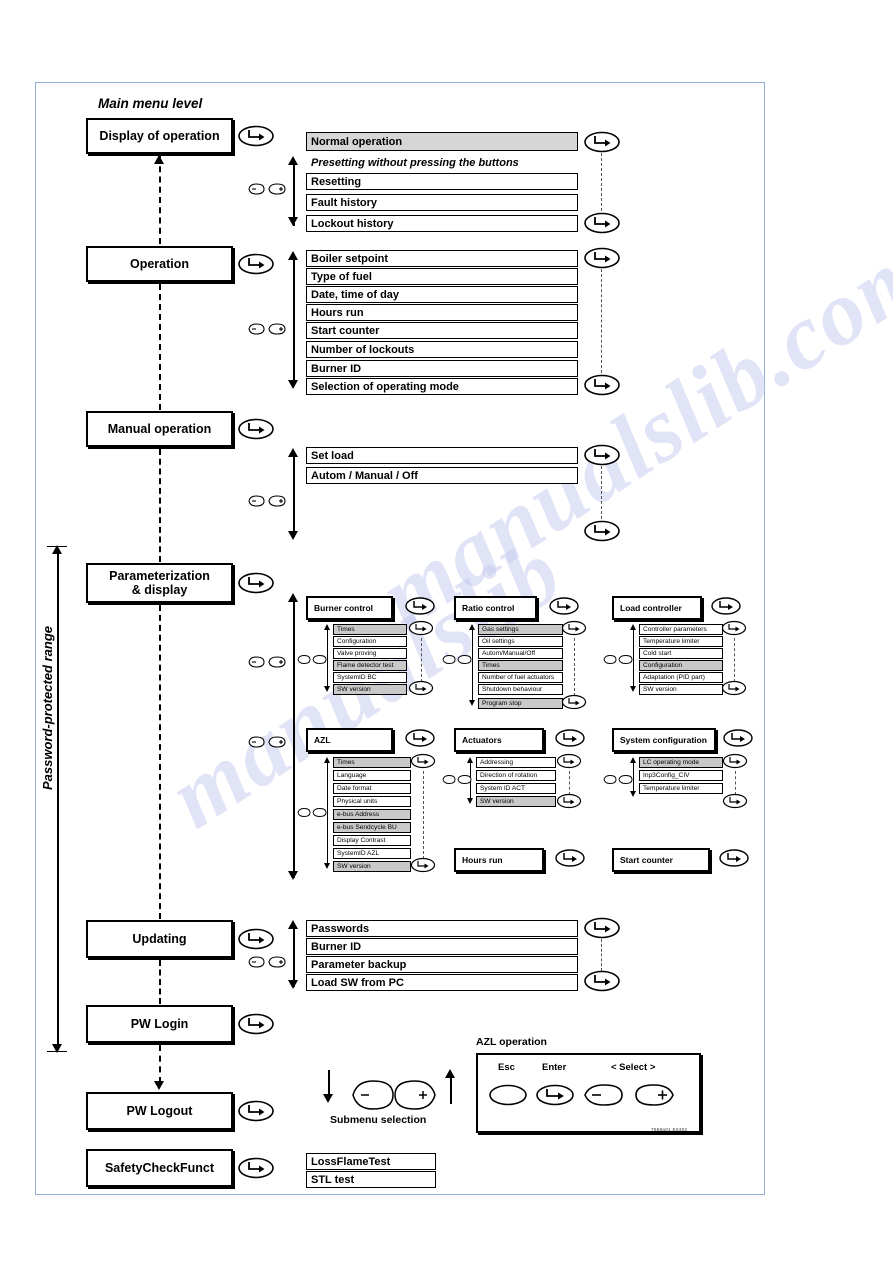 This screenshot has width=893, height=1263. Describe the element at coordinates (442, 386) in the screenshot. I see `submenu-row-selection-of-operating-mode: Selection of operating mode` at that location.